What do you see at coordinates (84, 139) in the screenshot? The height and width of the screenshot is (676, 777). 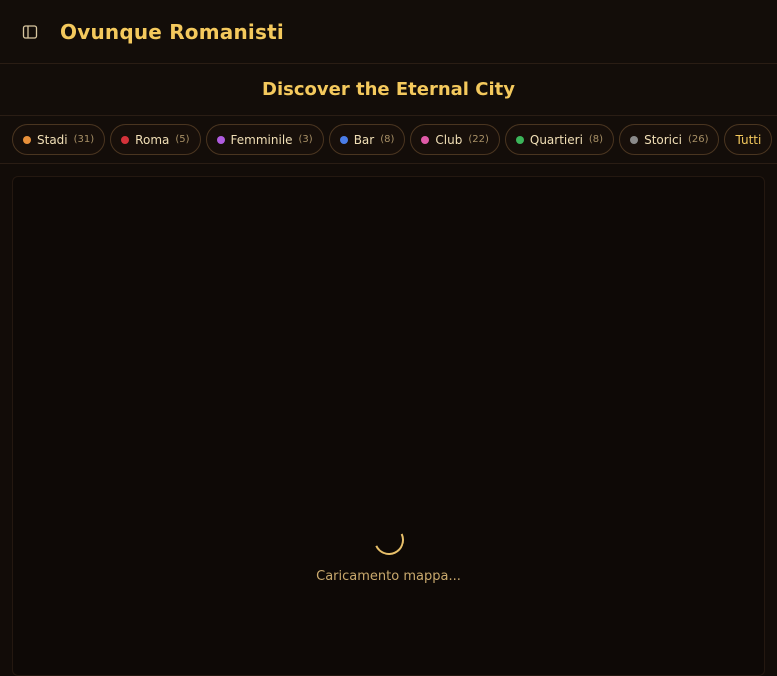 I see `filter-chip-count: (31)` at bounding box center [84, 139].